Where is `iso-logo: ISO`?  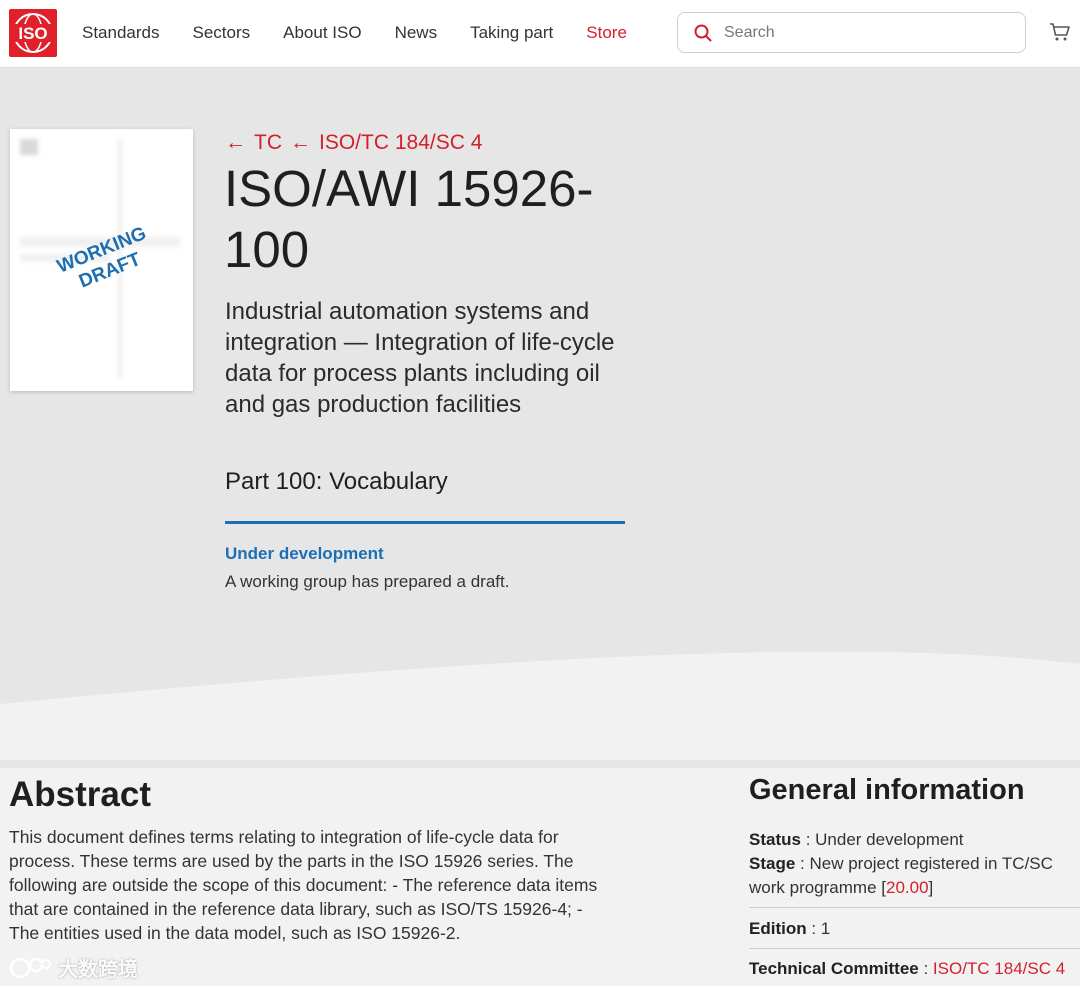 iso-logo: ISO is located at coordinates (33, 33).